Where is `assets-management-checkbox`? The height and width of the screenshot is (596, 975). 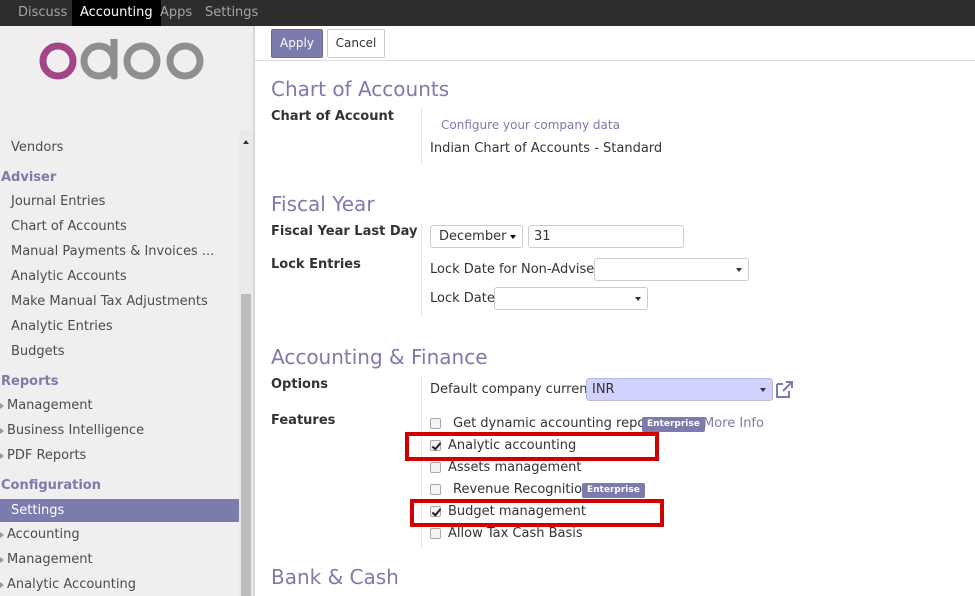
assets-management-checkbox is located at coordinates (435, 467).